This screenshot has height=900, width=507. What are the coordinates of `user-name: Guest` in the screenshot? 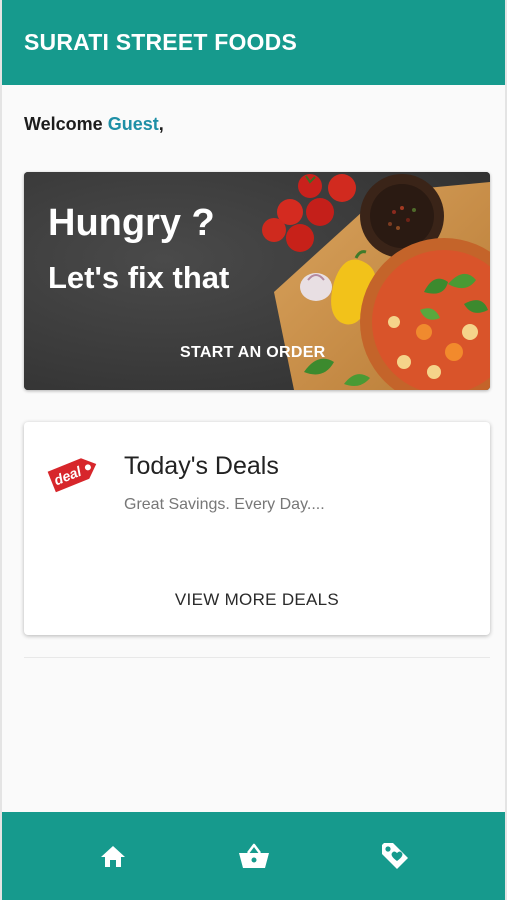 It's located at (133, 124).